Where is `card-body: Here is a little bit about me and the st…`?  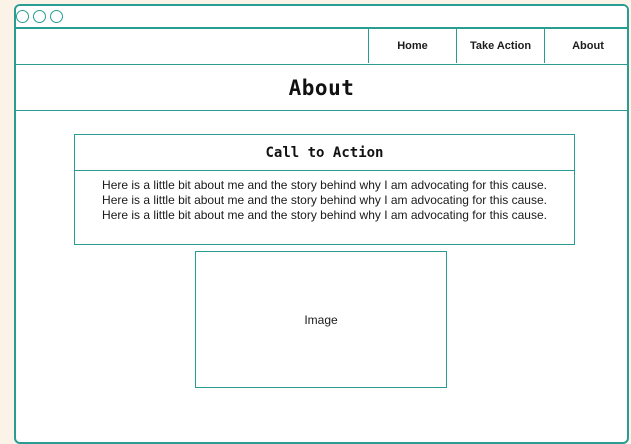
card-body: Here is a little bit about me and the st… is located at coordinates (324, 197).